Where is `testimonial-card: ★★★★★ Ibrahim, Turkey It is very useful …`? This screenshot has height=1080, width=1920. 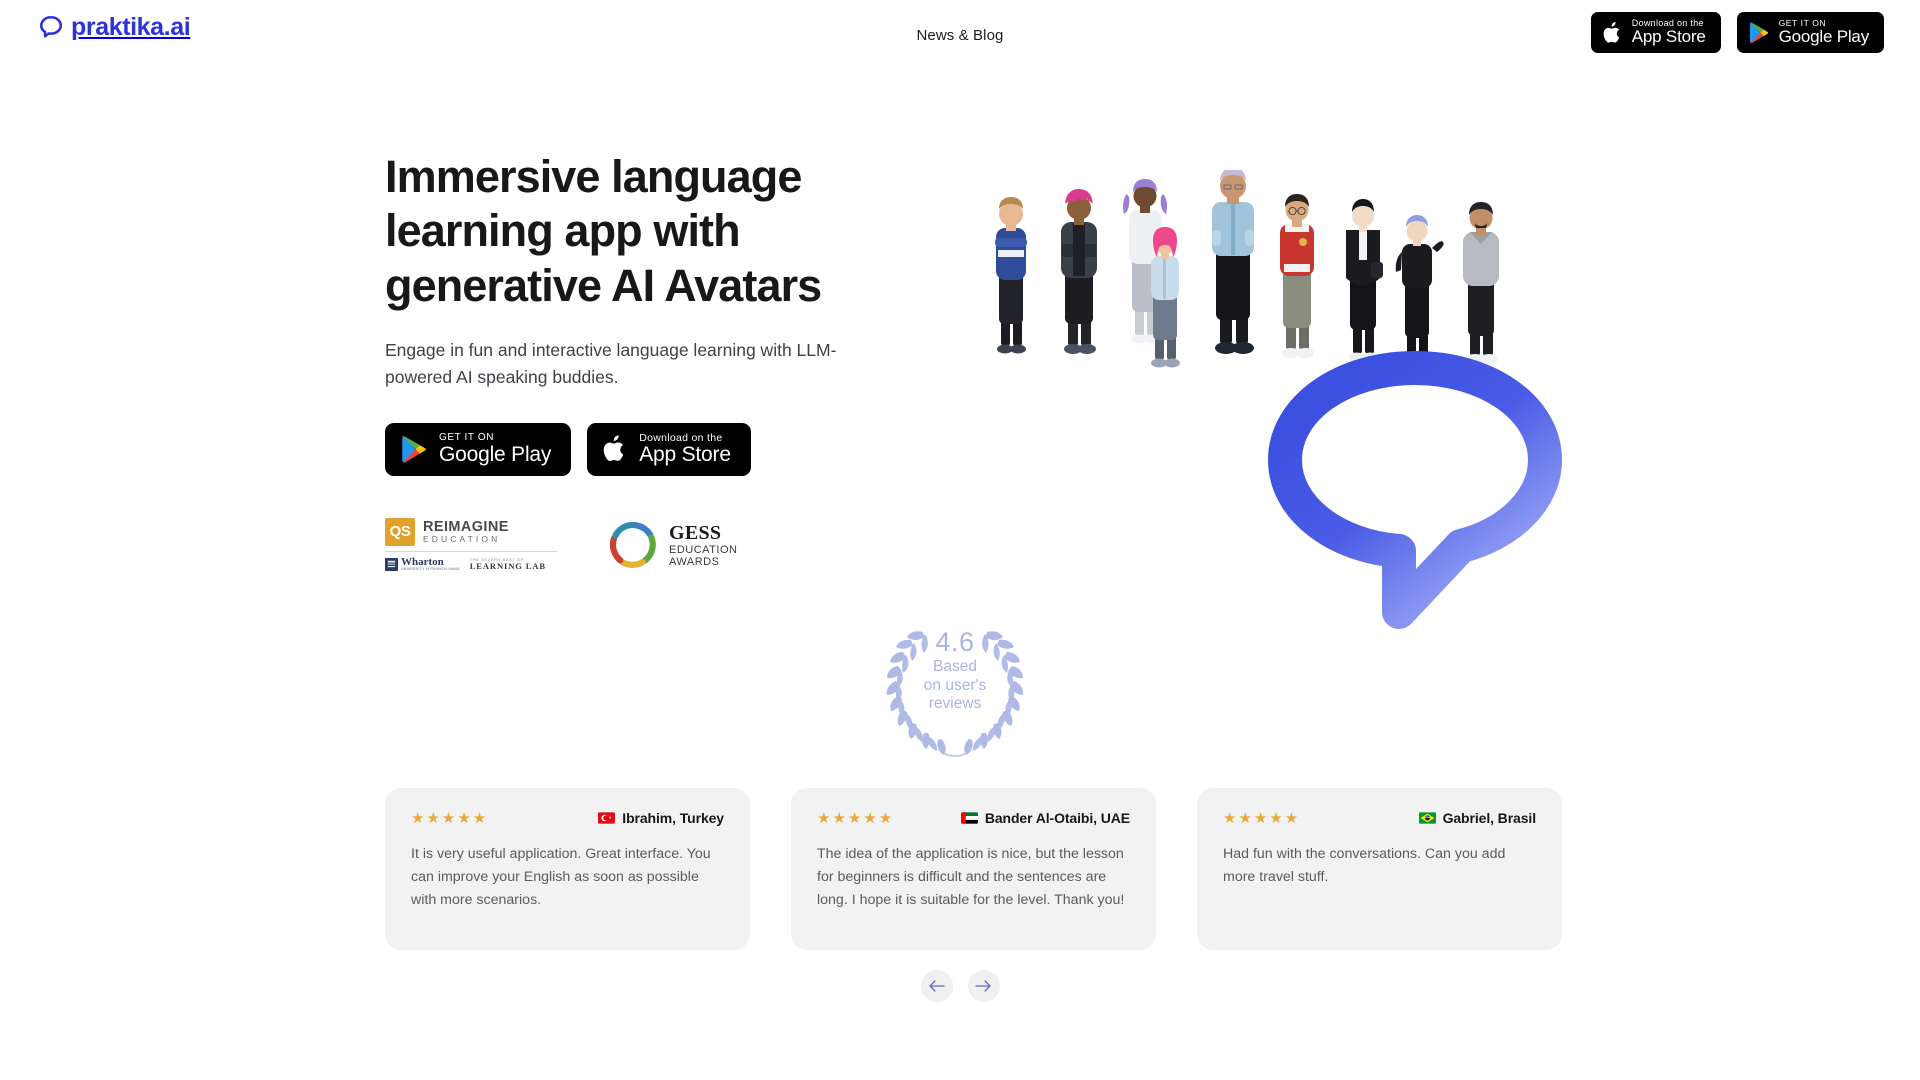 testimonial-card: ★★★★★ Ibrahim, Turkey It is very useful … is located at coordinates (567, 869).